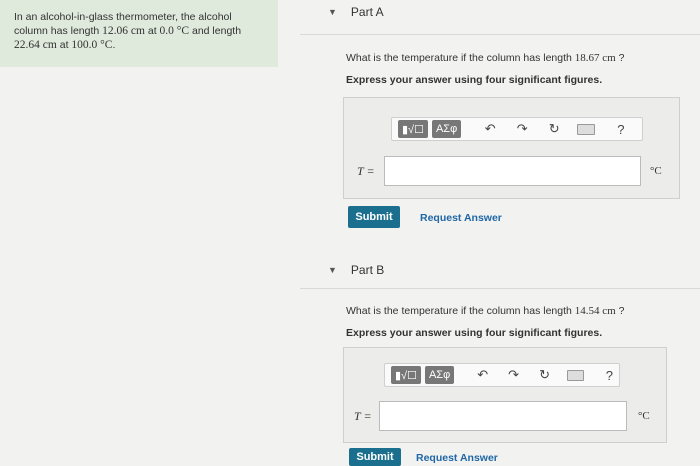 The image size is (700, 466). I want to click on part-a-title: Part A, so click(367, 12).